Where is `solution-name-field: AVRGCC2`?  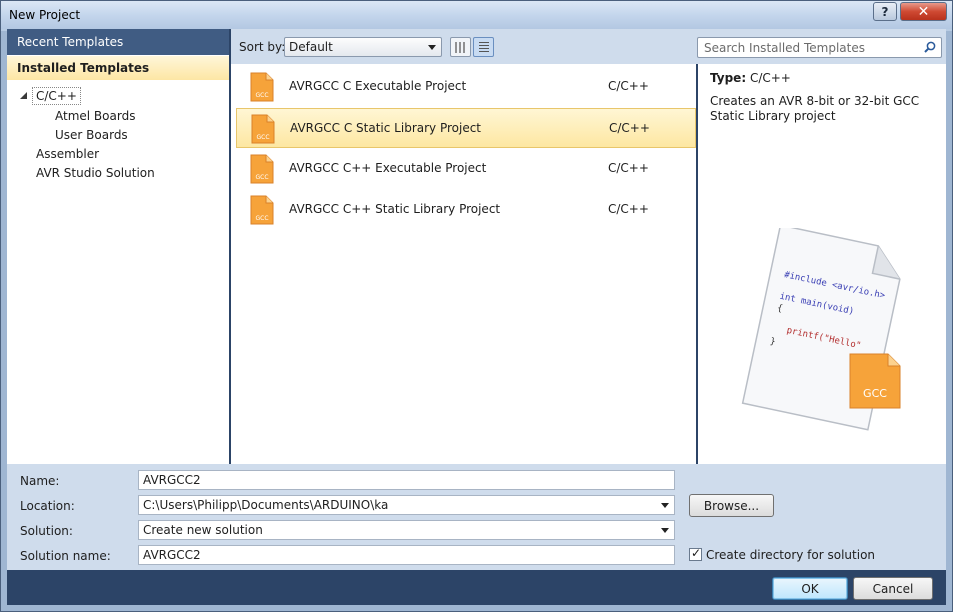
solution-name-field: AVRGCC2 is located at coordinates (406, 555).